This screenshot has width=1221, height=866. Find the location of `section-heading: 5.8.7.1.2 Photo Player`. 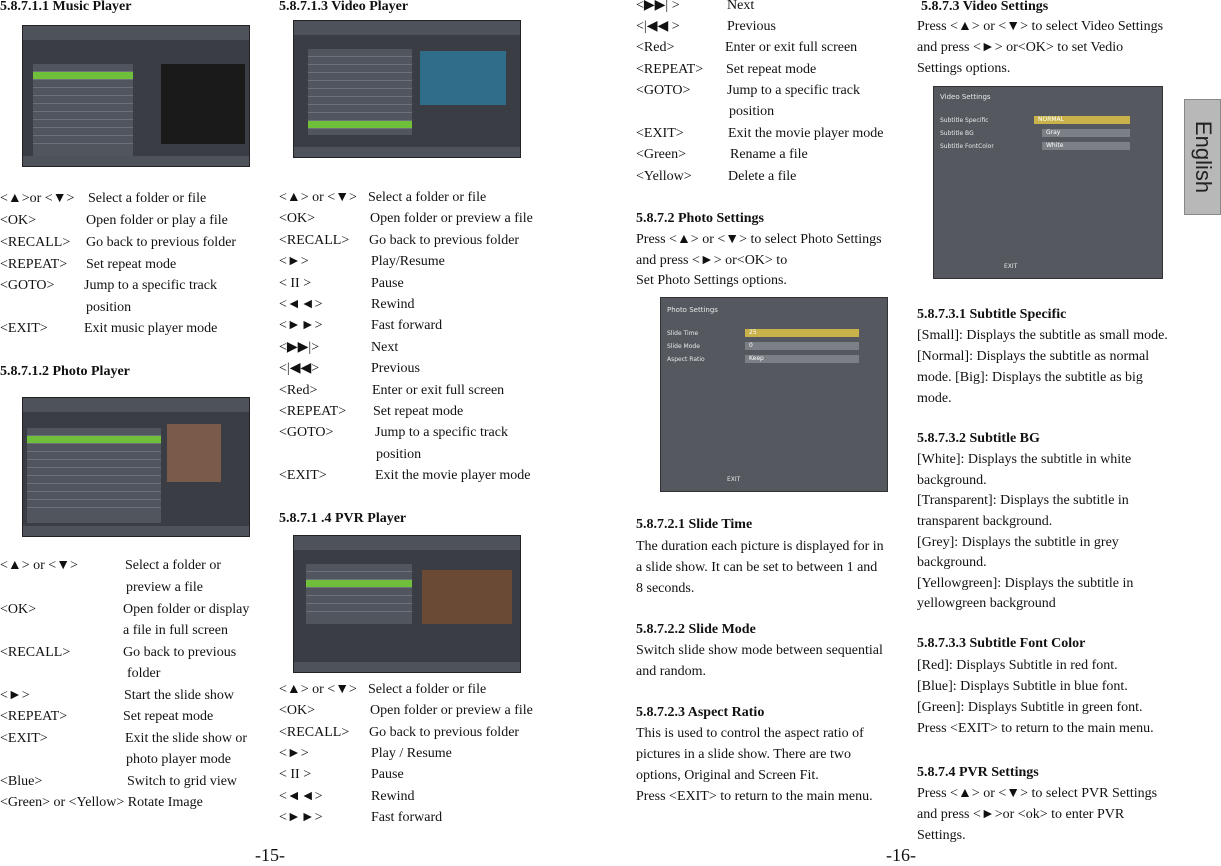

section-heading: 5.8.7.1.2 Photo Player is located at coordinates (65, 371).